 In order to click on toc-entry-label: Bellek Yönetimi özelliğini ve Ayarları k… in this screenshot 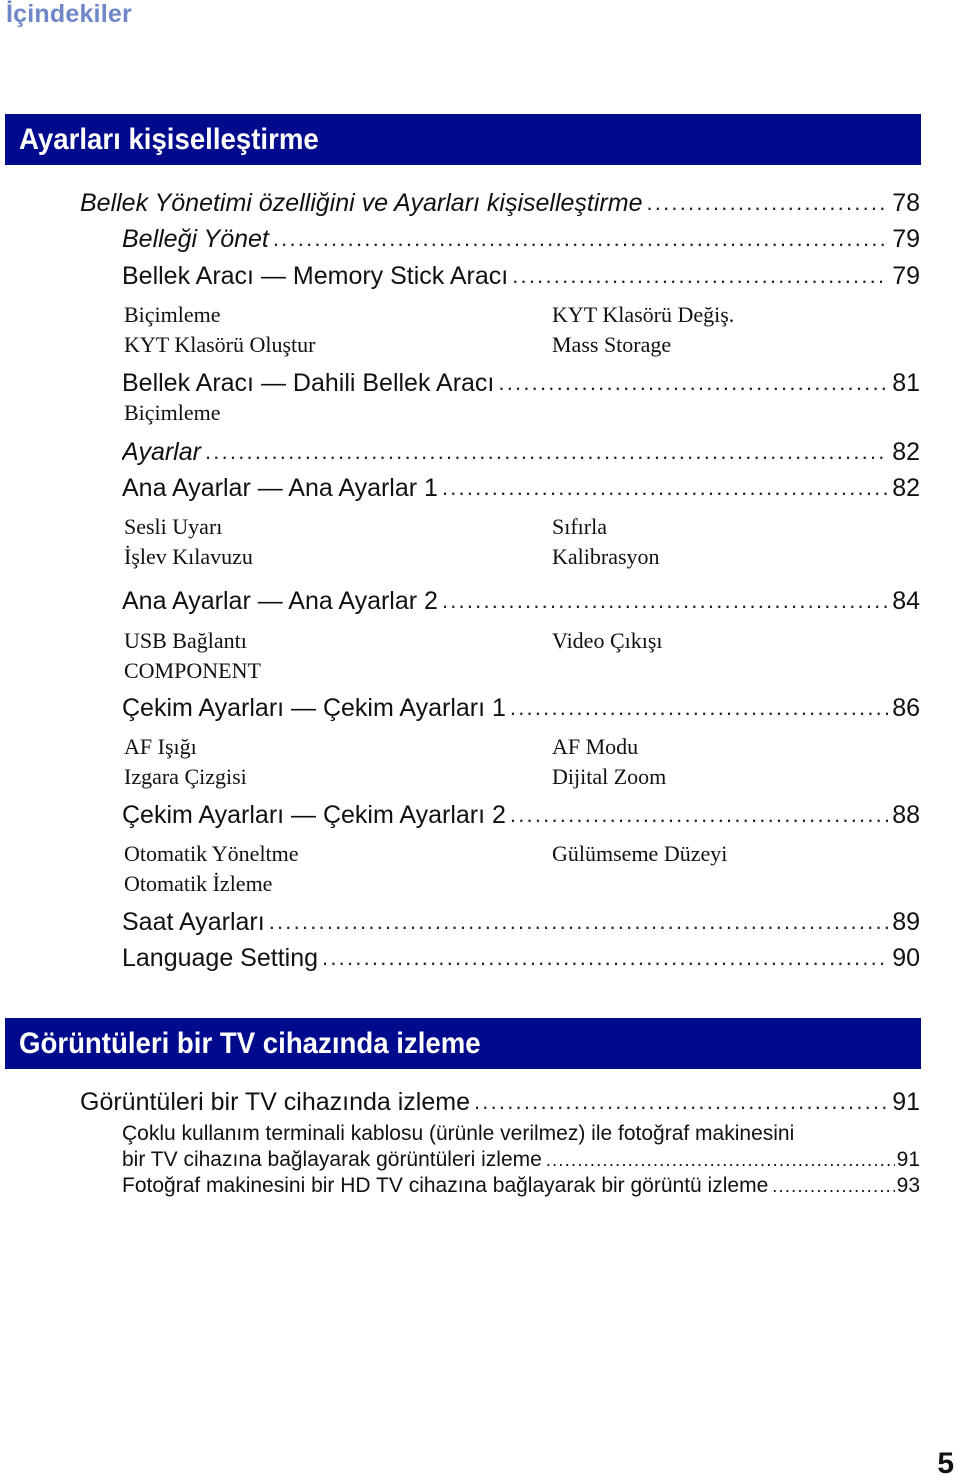, I will do `click(361, 202)`.